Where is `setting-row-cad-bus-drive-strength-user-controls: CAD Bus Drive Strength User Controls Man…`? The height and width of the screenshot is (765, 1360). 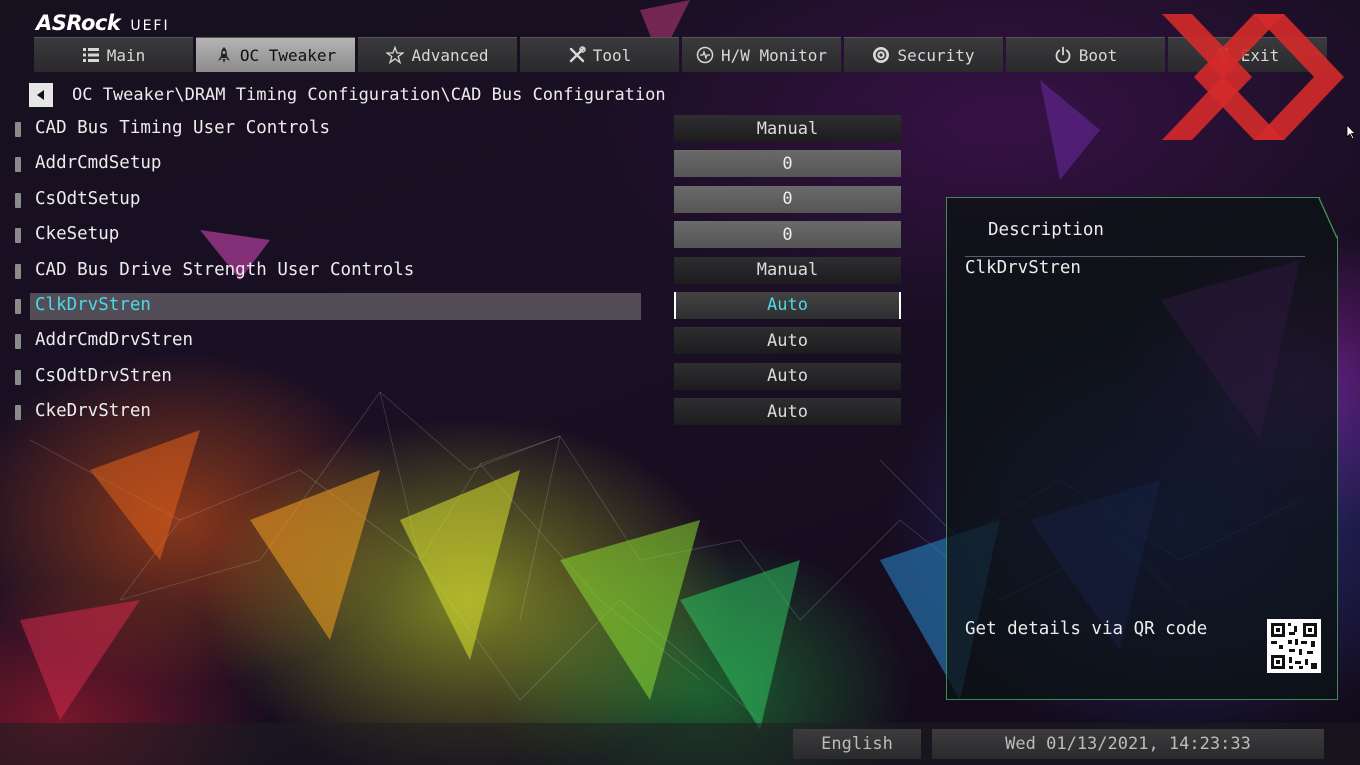
setting-row-cad-bus-drive-strength-user-controls: CAD Bus Drive Strength User Controls Man… is located at coordinates (455, 271).